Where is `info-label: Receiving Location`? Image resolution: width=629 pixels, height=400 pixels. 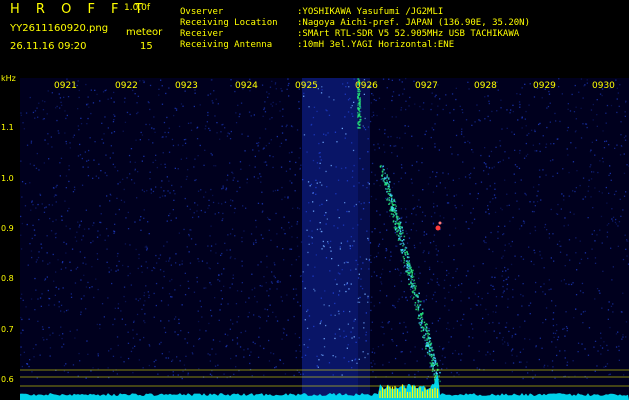 info-label: Receiving Location is located at coordinates (229, 23).